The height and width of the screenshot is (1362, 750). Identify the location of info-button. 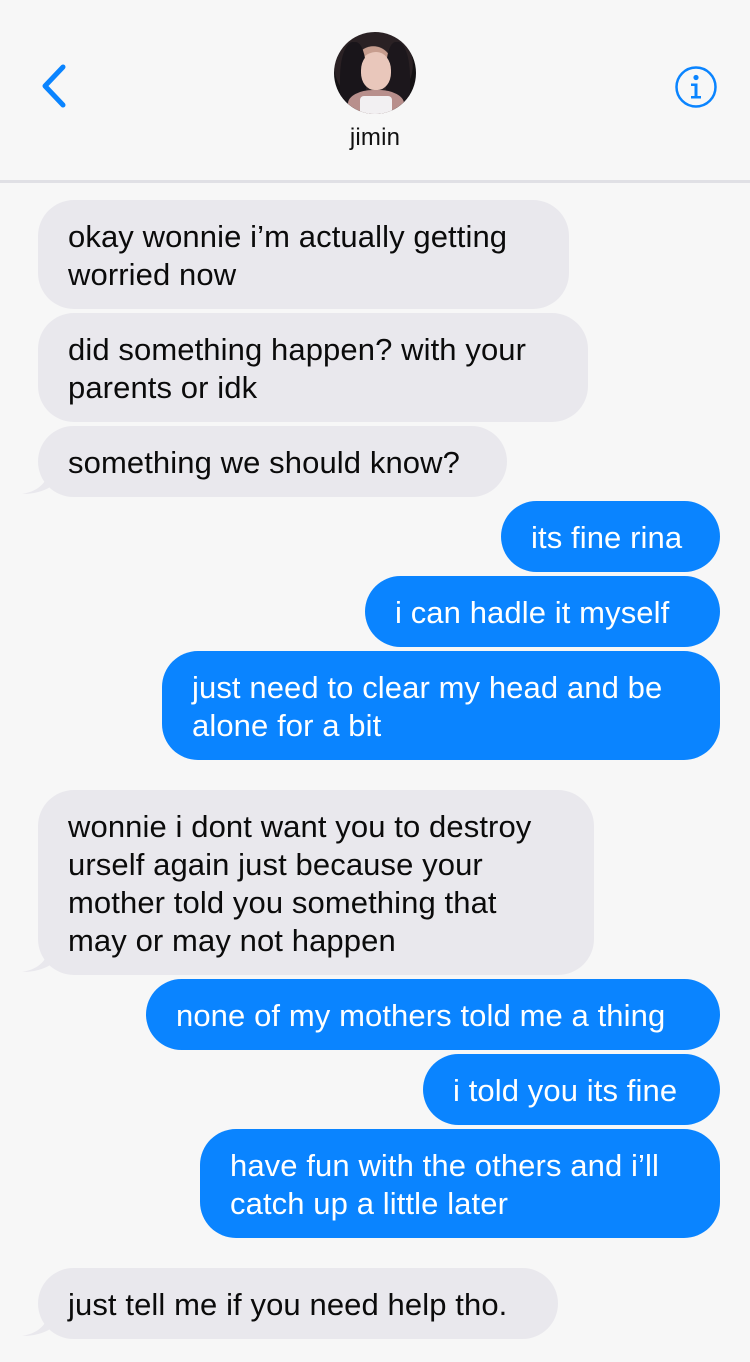
(696, 87).